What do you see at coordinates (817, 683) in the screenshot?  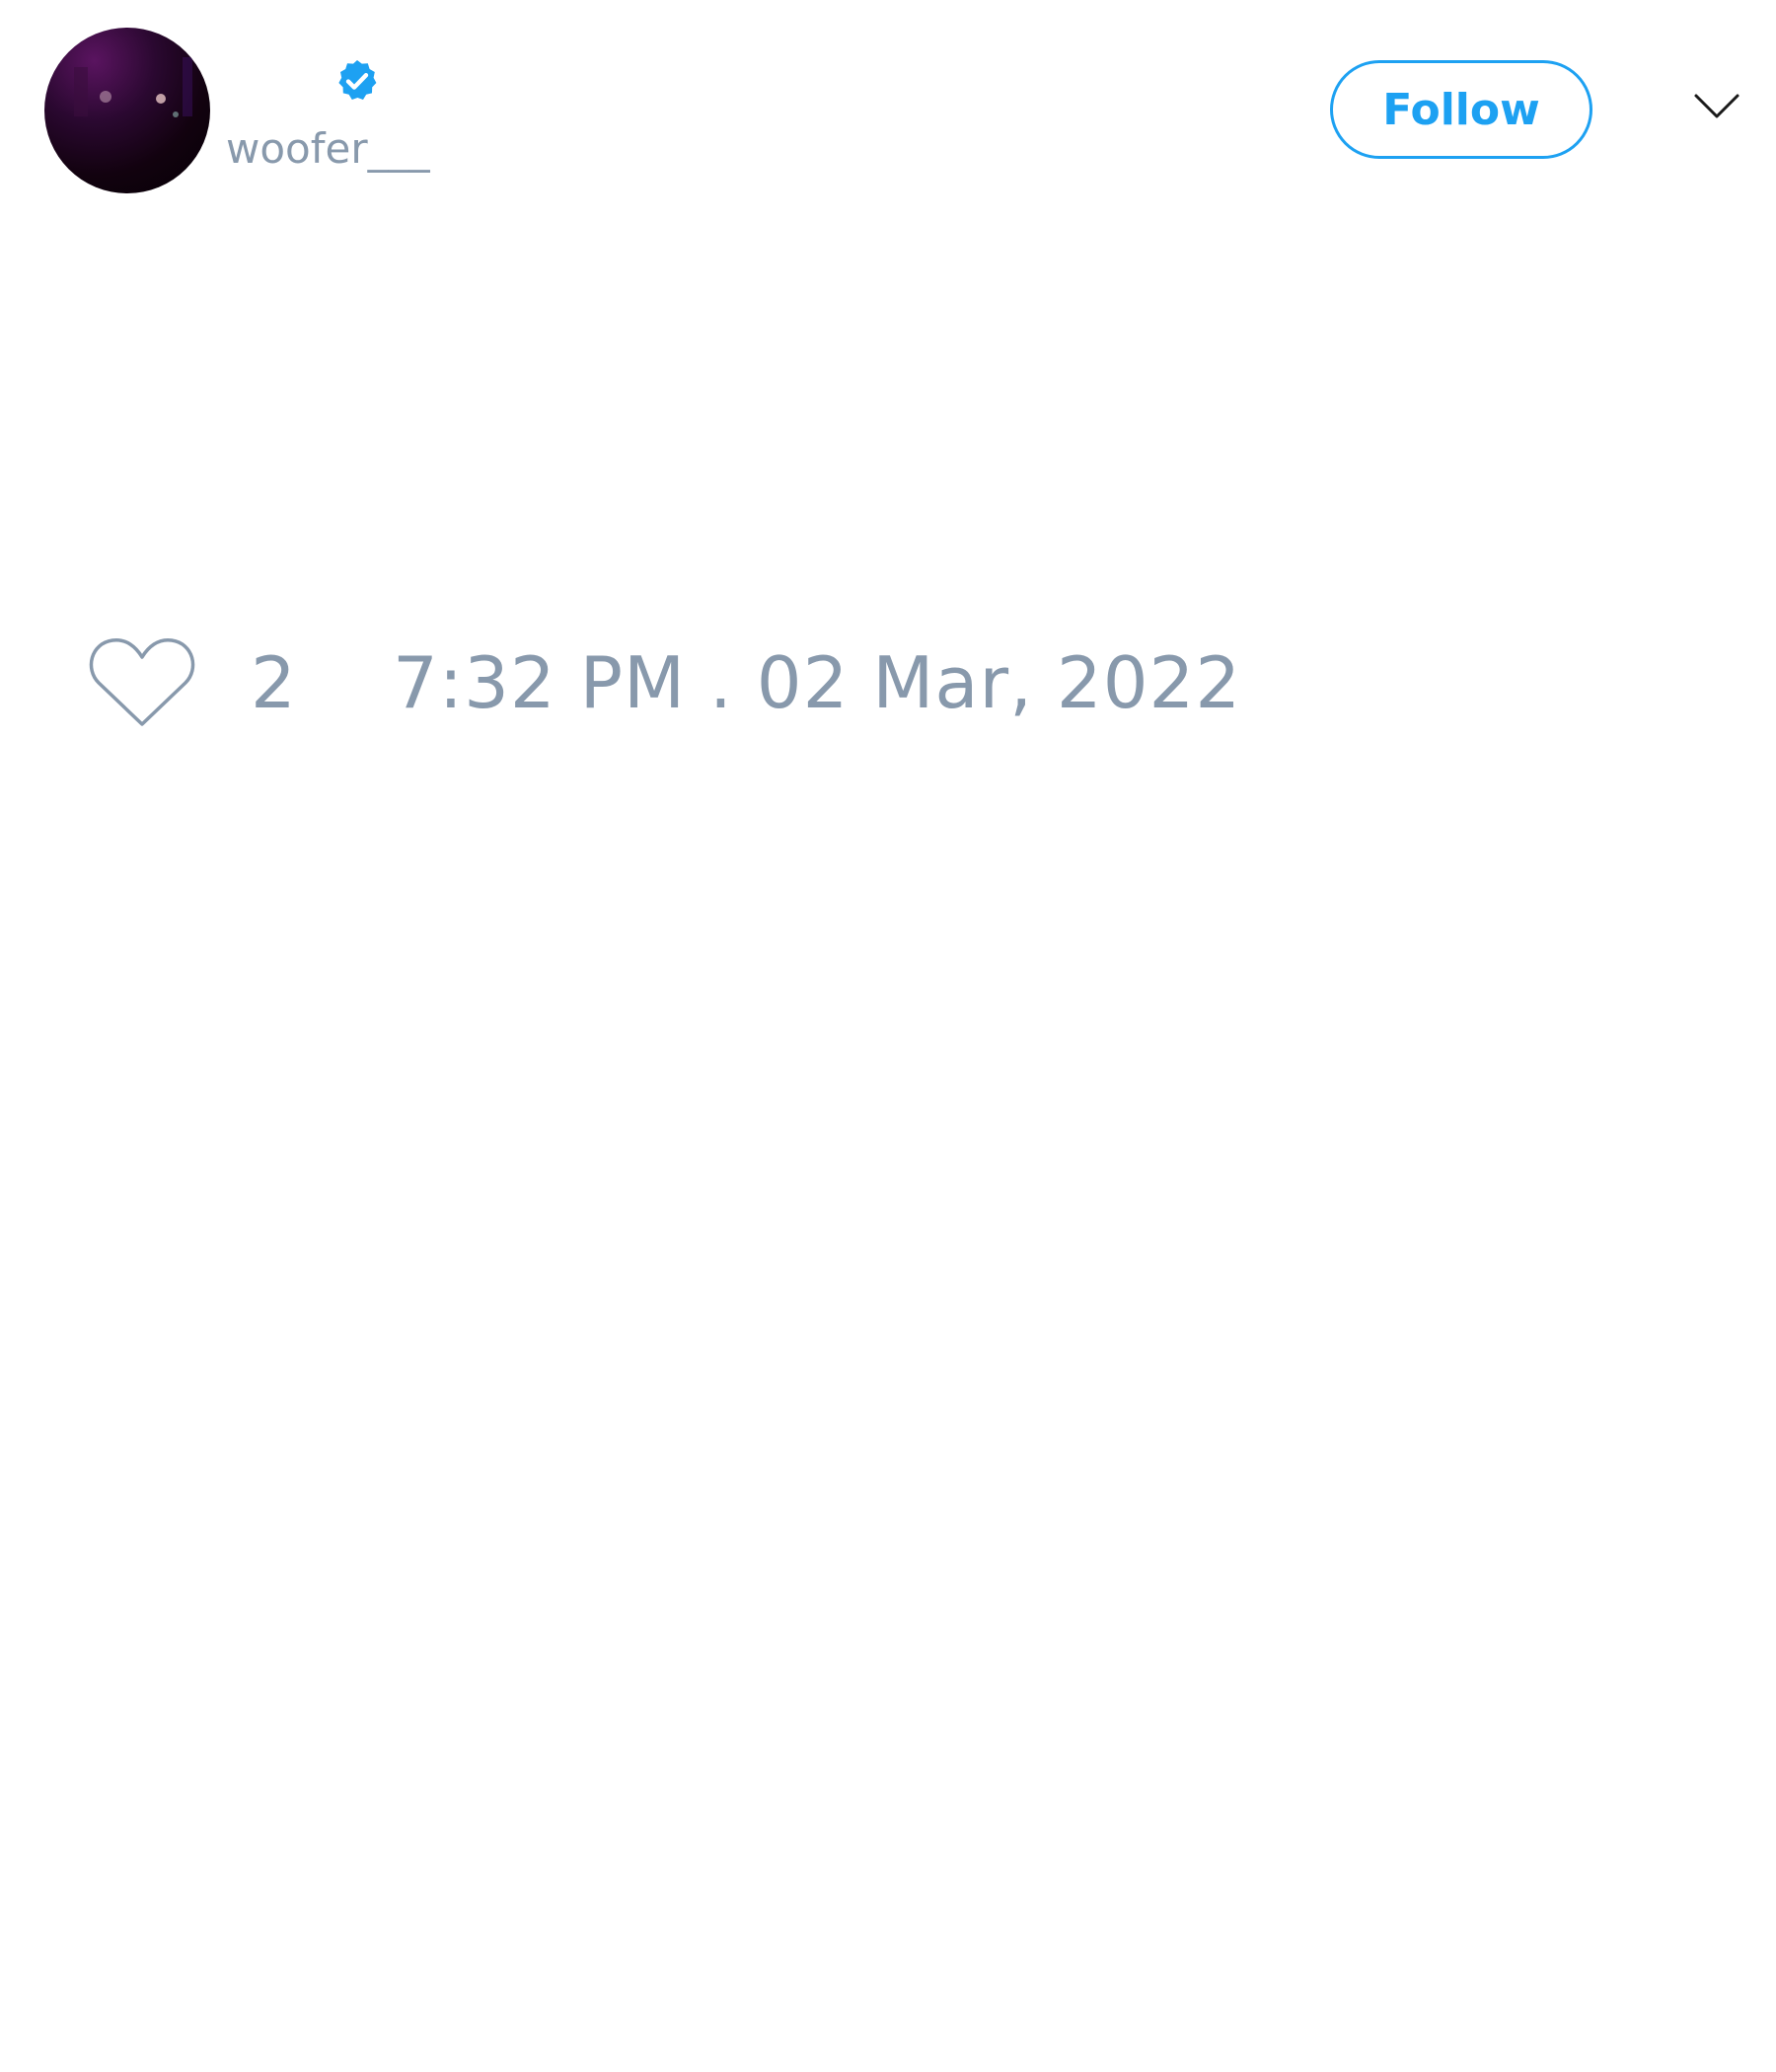 I see `tweet-timestamp: 7:32 PM . 02 Mar, 2022` at bounding box center [817, 683].